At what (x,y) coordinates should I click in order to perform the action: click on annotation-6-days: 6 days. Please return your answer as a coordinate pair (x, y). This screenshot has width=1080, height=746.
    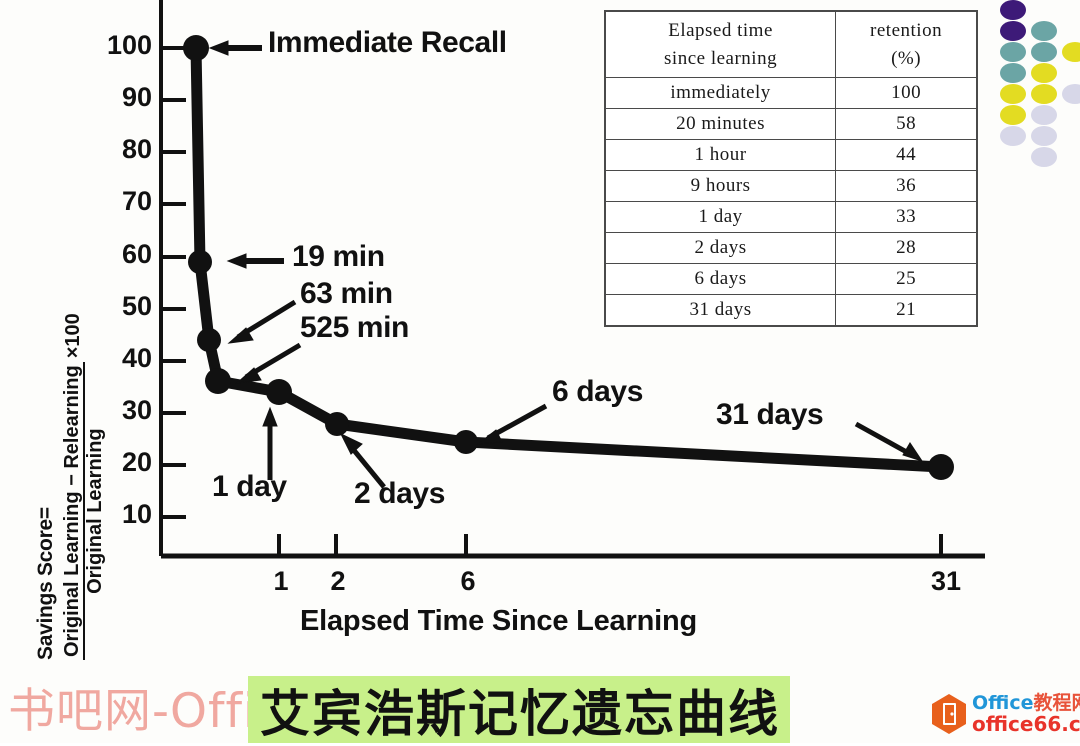
    Looking at the image, I should click on (597, 392).